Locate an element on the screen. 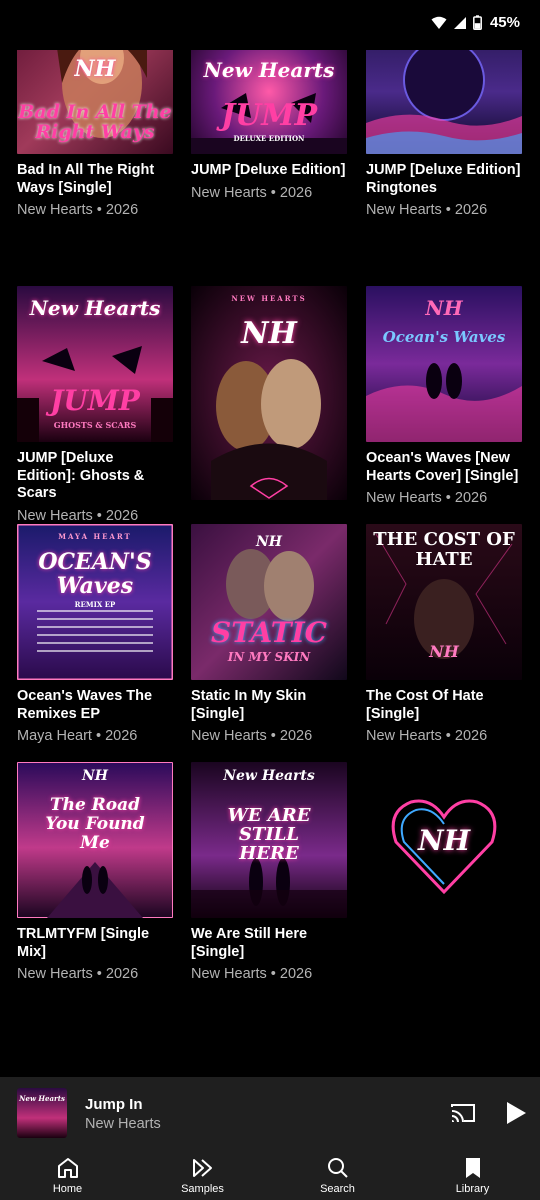  cover-title-text: Ocean's Waves is located at coordinates (444, 337).